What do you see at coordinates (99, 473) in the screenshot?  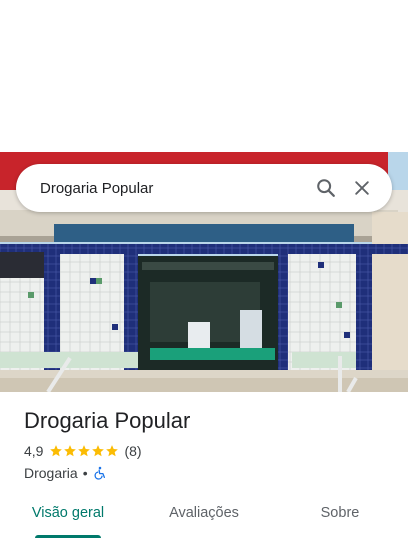 I see `wheelchair-icon` at bounding box center [99, 473].